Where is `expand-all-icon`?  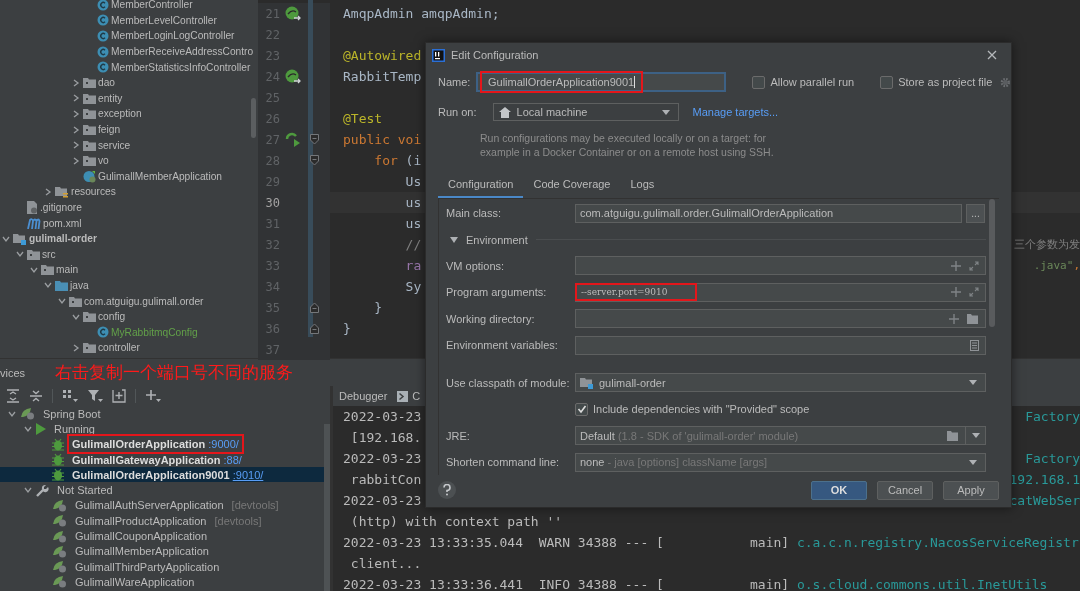 expand-all-icon is located at coordinates (13, 396).